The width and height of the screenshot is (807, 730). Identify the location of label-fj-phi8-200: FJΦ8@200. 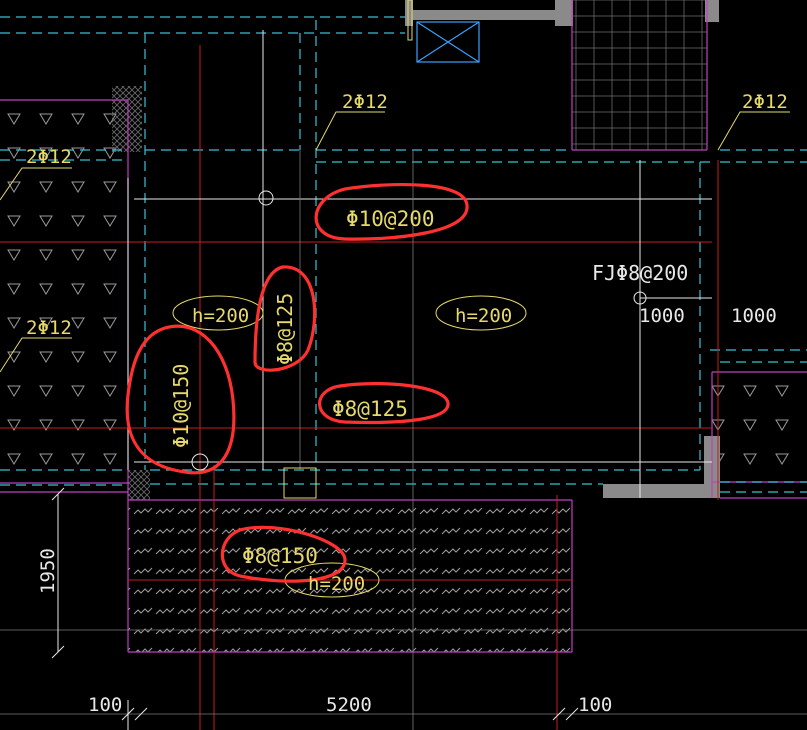
(640, 273).